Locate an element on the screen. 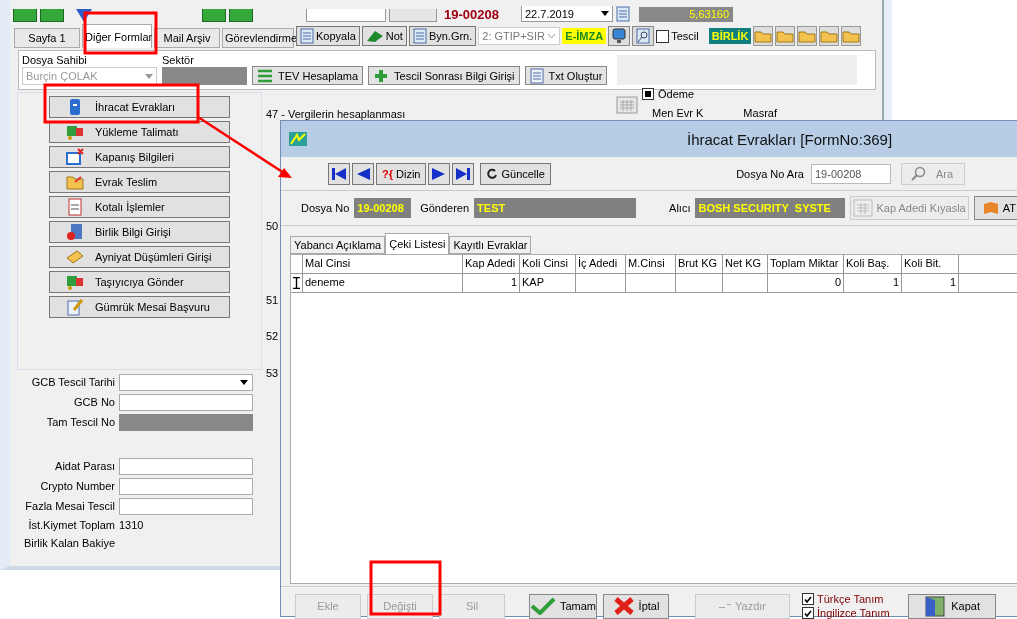  file-label: Dosya No is located at coordinates (325, 208).